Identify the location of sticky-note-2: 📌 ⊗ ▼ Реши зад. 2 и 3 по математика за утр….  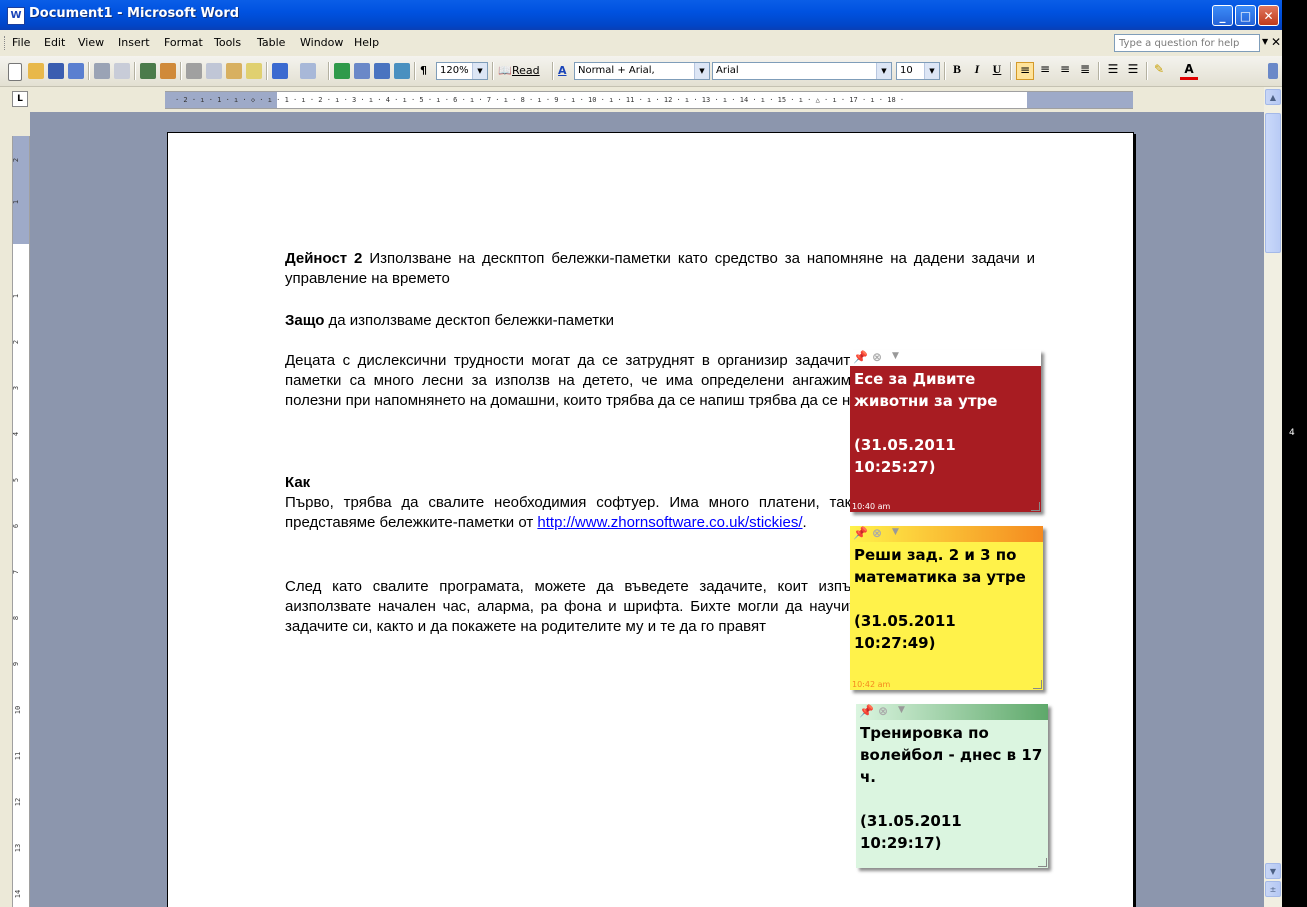
(946, 608).